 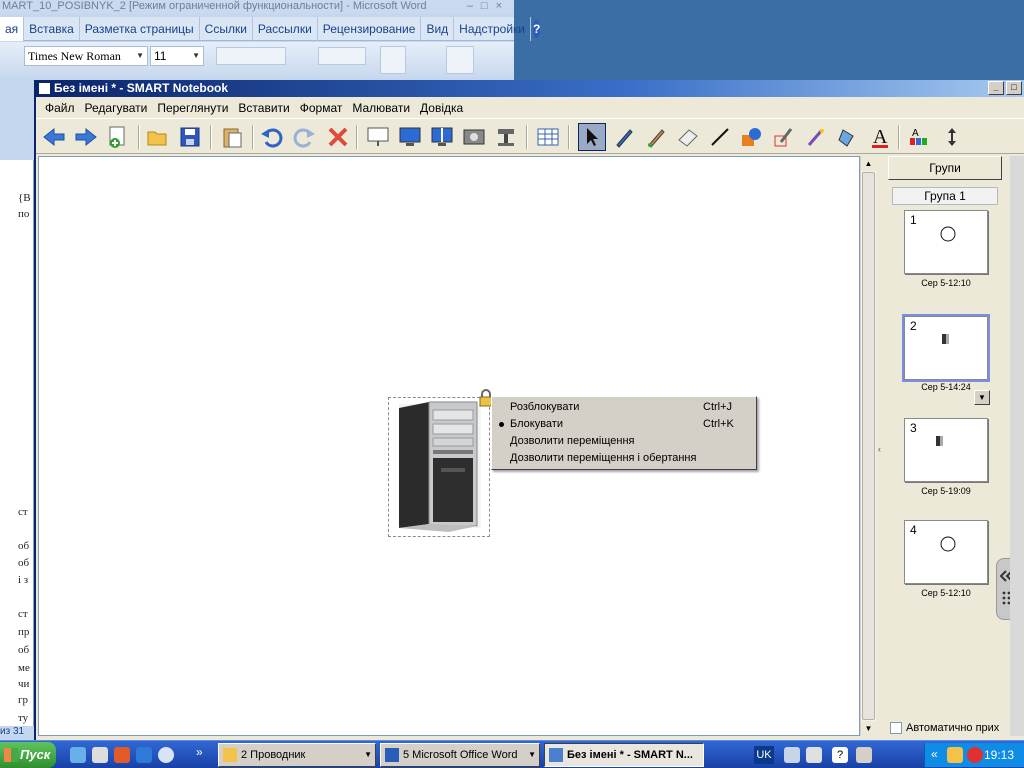 I want to click on tools-icon, so click(x=792, y=755).